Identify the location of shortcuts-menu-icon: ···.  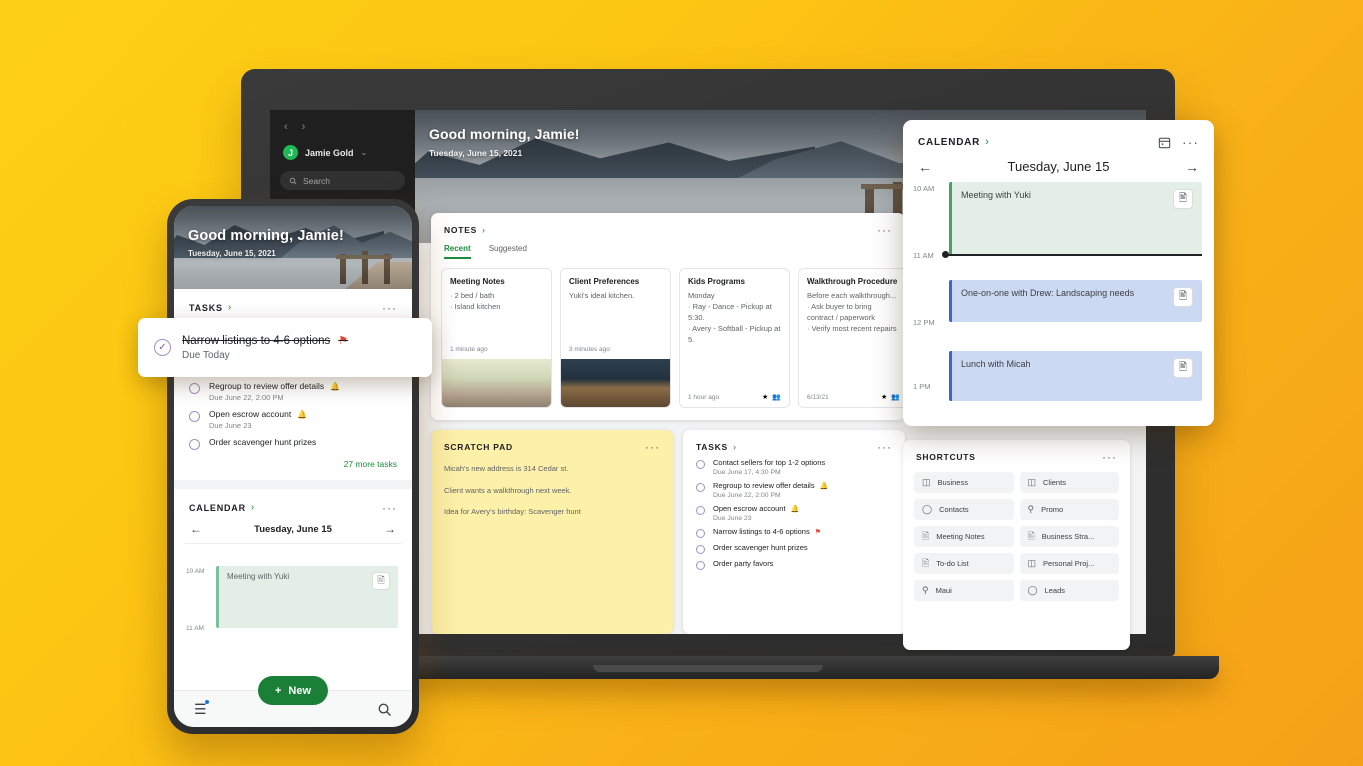
(1109, 457).